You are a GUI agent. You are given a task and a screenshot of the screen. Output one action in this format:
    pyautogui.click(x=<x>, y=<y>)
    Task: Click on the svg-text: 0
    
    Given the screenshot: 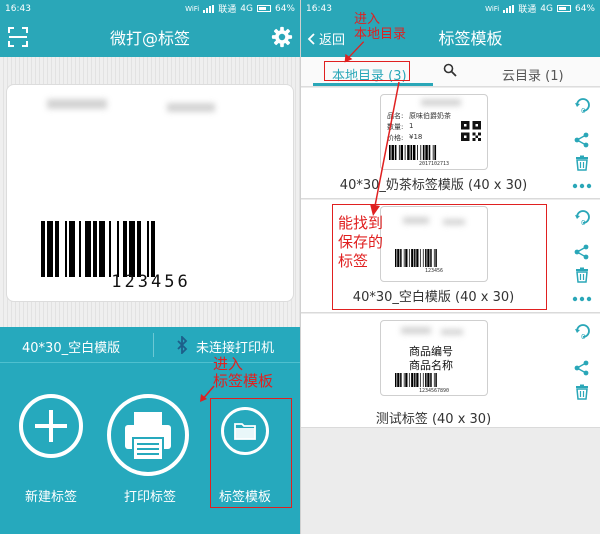 What is the action you would take?
    pyautogui.click(x=583, y=222)
    